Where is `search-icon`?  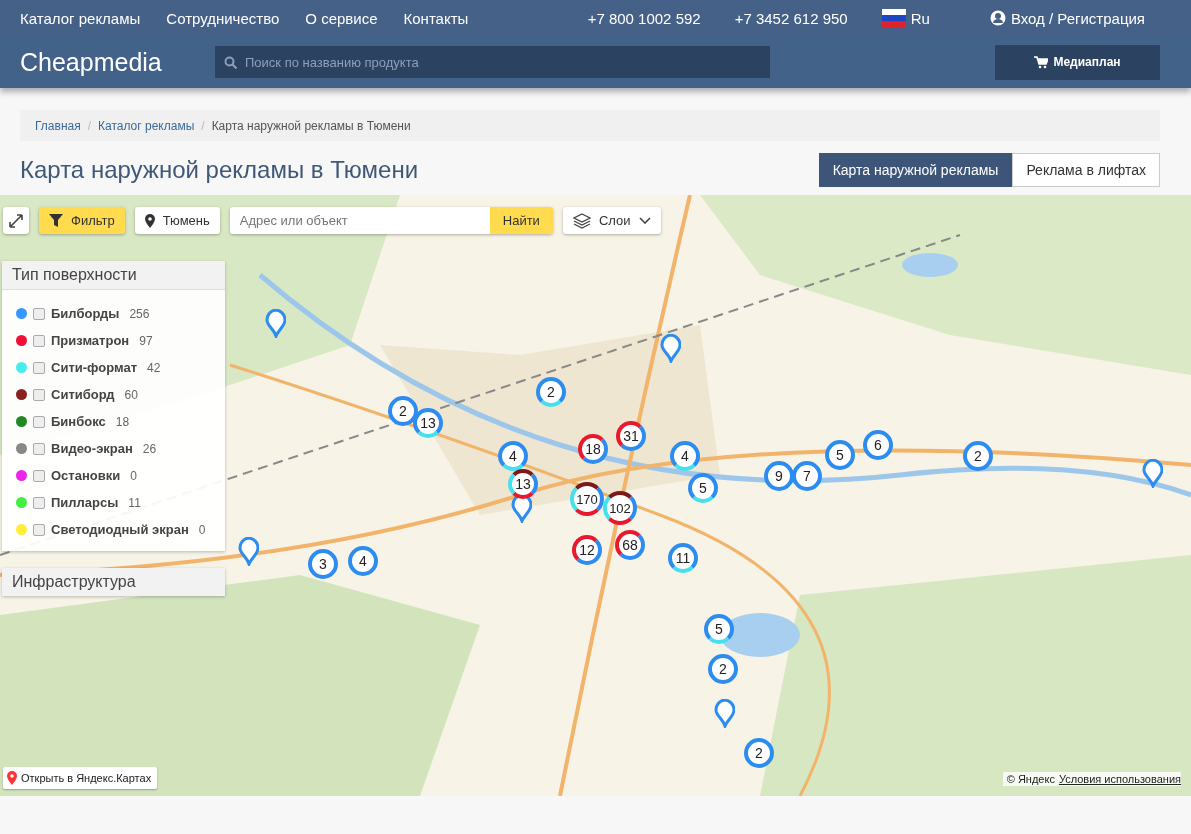
search-icon is located at coordinates (230, 62).